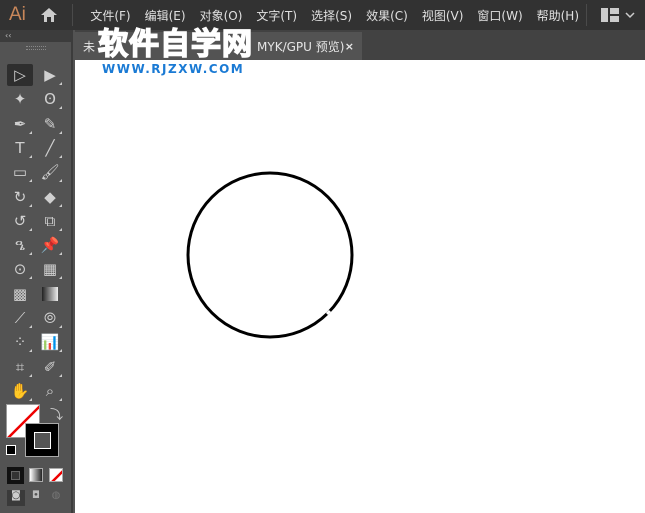 The image size is (645, 513). I want to click on panel-grip, so click(36, 48).